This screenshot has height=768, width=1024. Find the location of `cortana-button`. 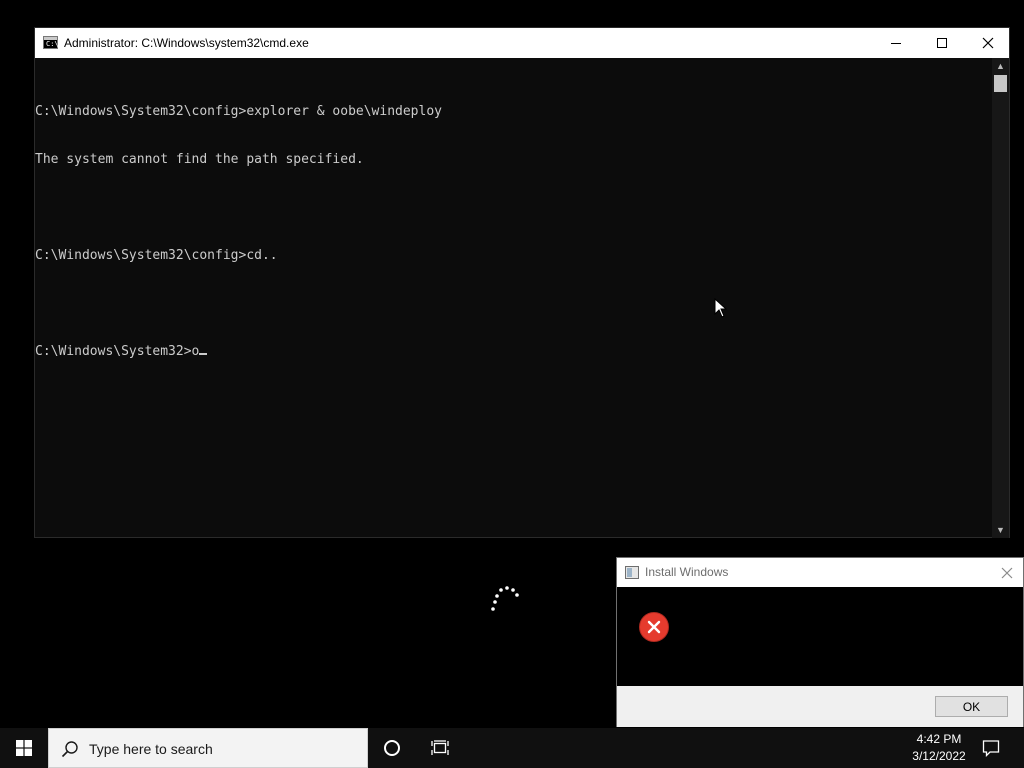

cortana-button is located at coordinates (392, 748).